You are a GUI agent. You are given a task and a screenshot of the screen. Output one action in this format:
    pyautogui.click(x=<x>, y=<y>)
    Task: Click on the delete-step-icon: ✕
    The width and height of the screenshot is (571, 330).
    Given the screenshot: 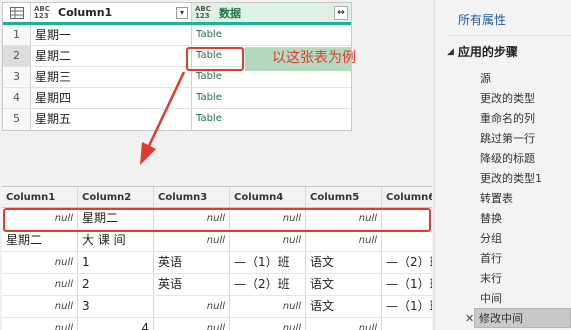 What is the action you would take?
    pyautogui.click(x=471, y=318)
    